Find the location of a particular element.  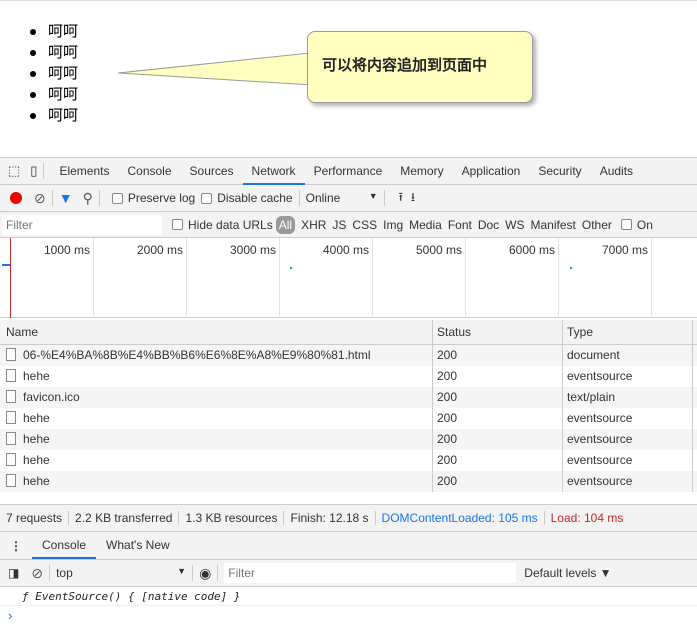

type-filter-doc: Doc is located at coordinates (488, 225).